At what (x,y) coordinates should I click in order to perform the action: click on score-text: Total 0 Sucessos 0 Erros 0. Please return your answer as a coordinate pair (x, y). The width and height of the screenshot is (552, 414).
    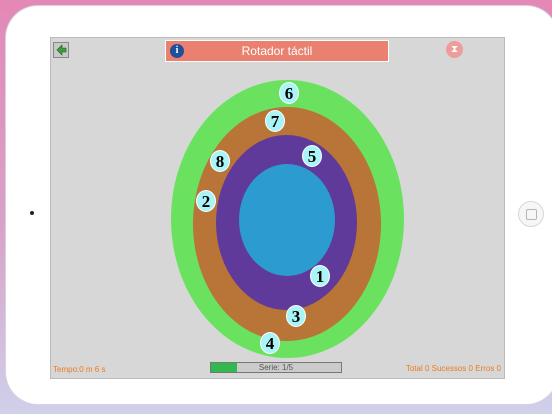
    Looking at the image, I should click on (453, 368).